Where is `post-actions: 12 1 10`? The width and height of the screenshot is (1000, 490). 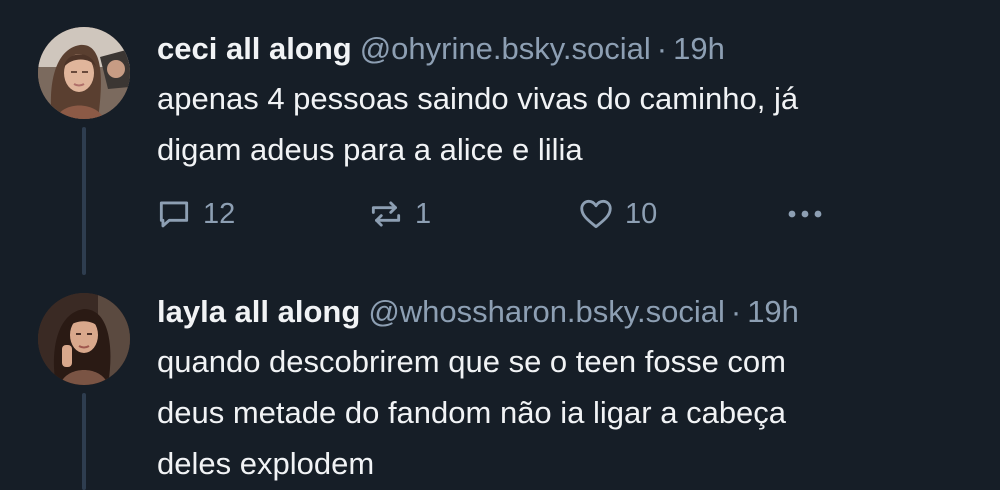 post-actions: 12 1 10 is located at coordinates (495, 214).